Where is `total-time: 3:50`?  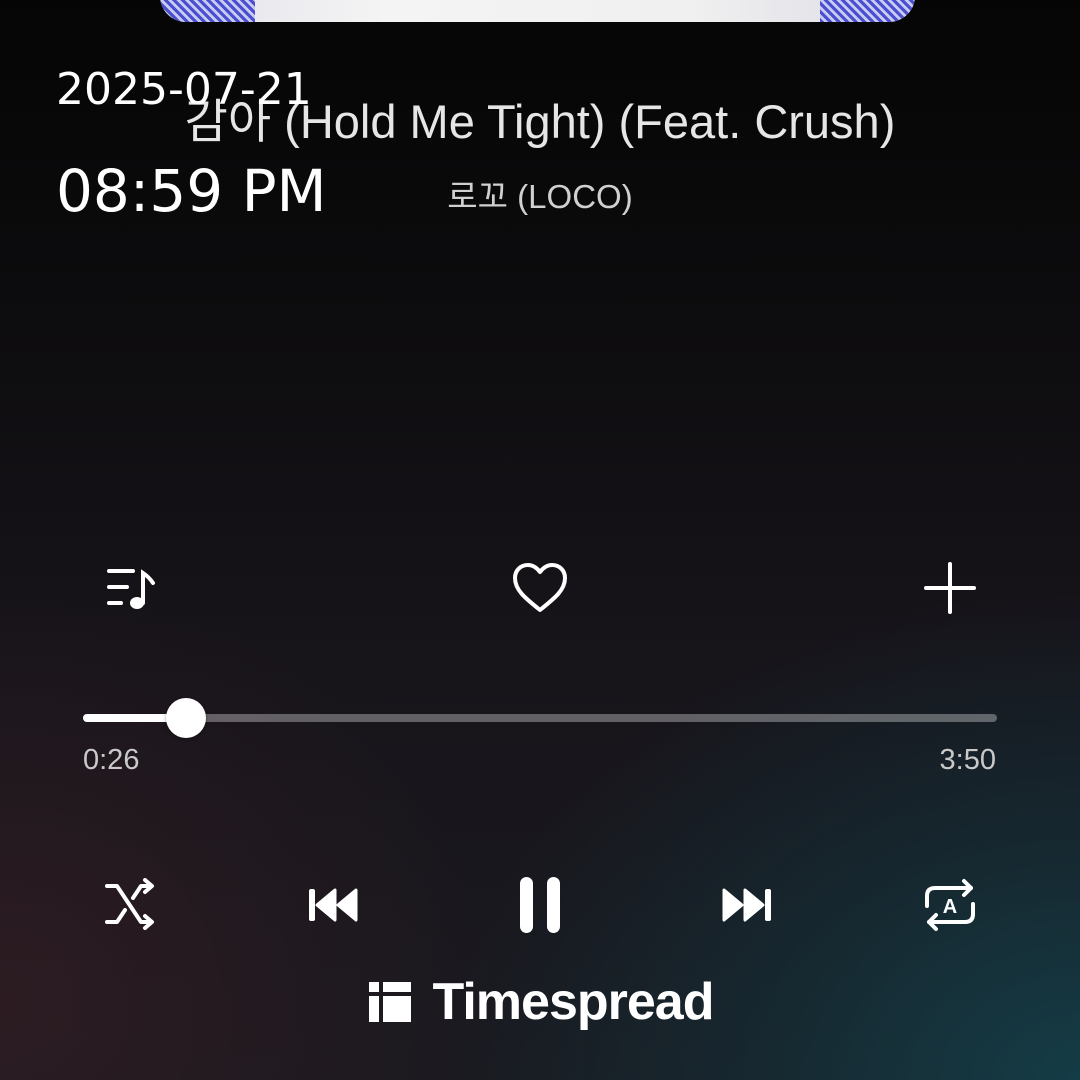
total-time: 3:50 is located at coordinates (967, 760).